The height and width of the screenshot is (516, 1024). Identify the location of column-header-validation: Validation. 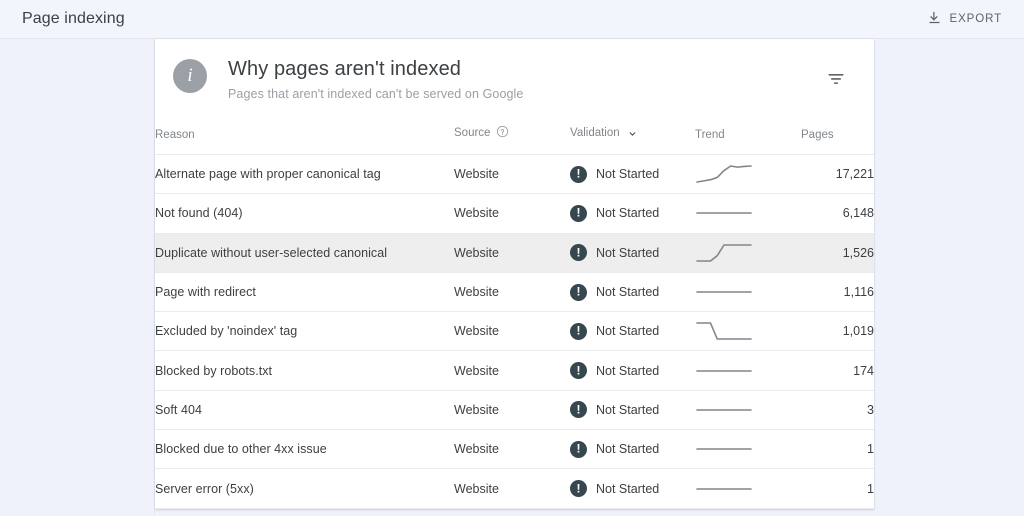
(632, 140).